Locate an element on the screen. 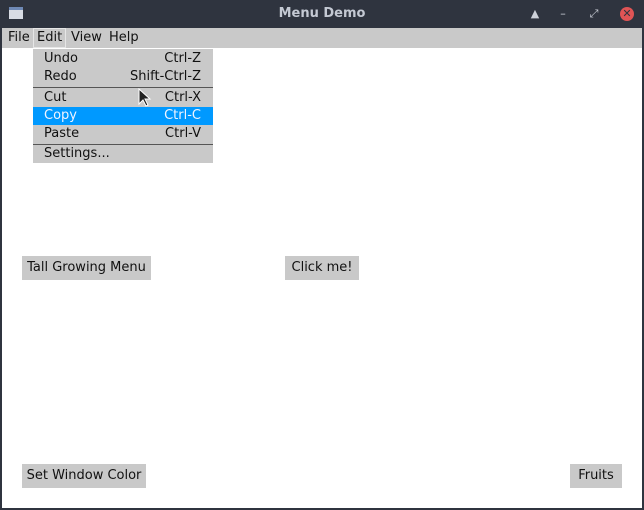  fruits-button: Fruits is located at coordinates (596, 476).